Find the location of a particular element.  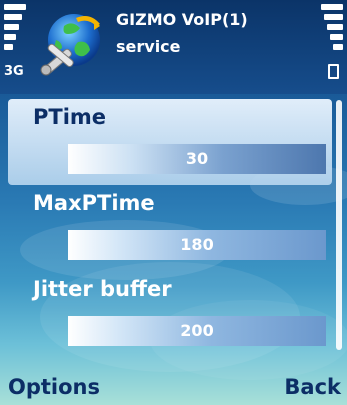

app-subtitle: service is located at coordinates (148, 46).